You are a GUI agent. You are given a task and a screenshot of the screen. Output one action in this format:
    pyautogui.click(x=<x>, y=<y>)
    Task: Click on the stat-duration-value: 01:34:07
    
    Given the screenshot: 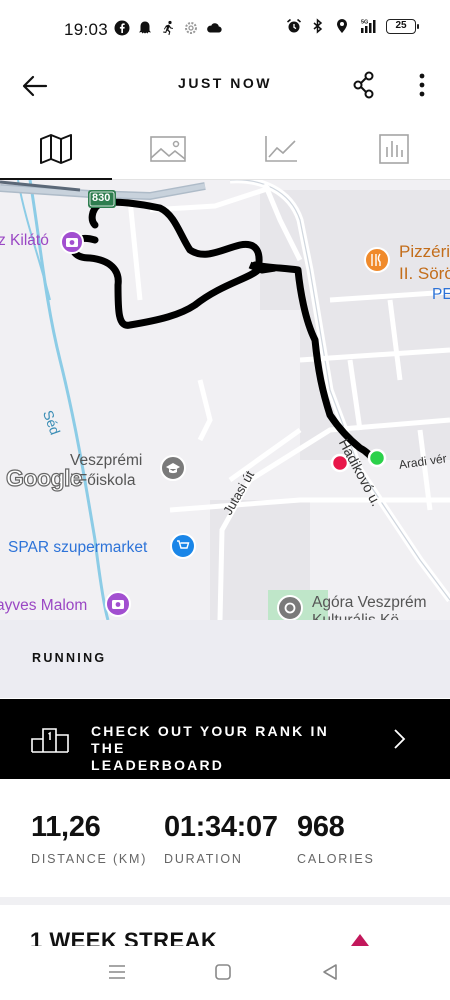 What is the action you would take?
    pyautogui.click(x=221, y=827)
    